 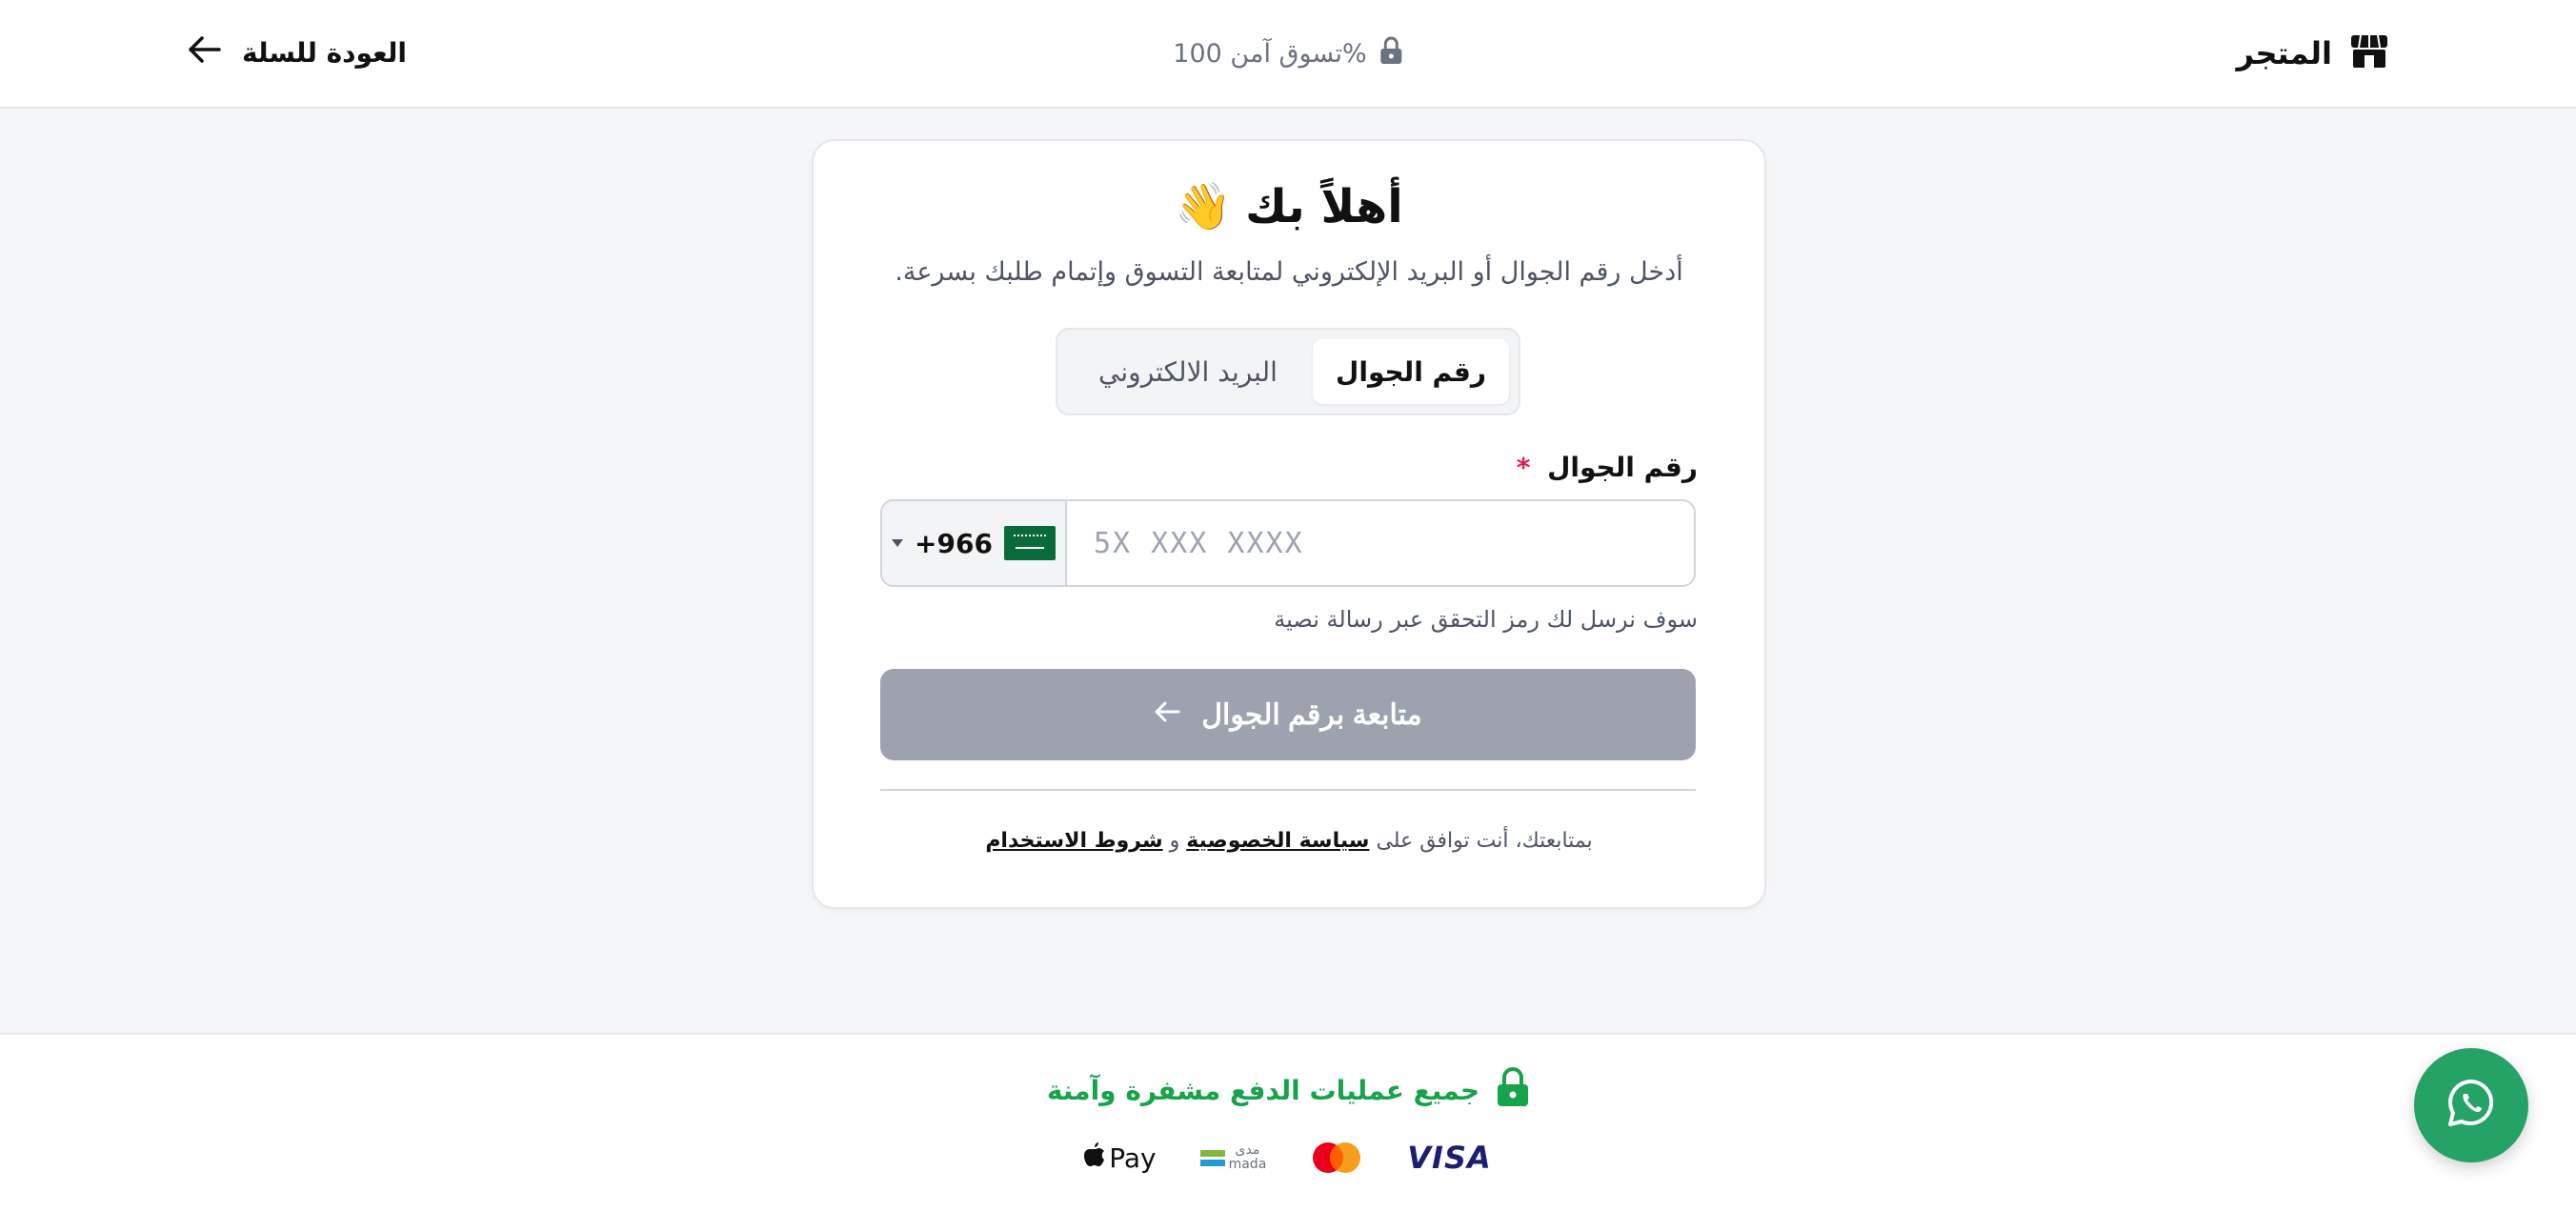 I want to click on apple-icon, so click(x=1095, y=1158).